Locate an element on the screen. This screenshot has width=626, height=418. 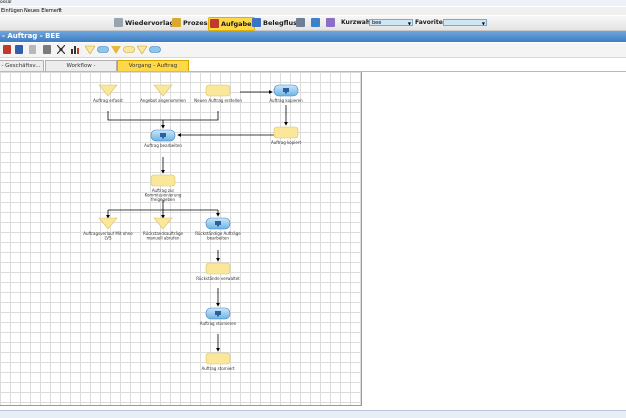
workflow-node-label: Auftrag bearbeiten is located at coordinates (163, 145).